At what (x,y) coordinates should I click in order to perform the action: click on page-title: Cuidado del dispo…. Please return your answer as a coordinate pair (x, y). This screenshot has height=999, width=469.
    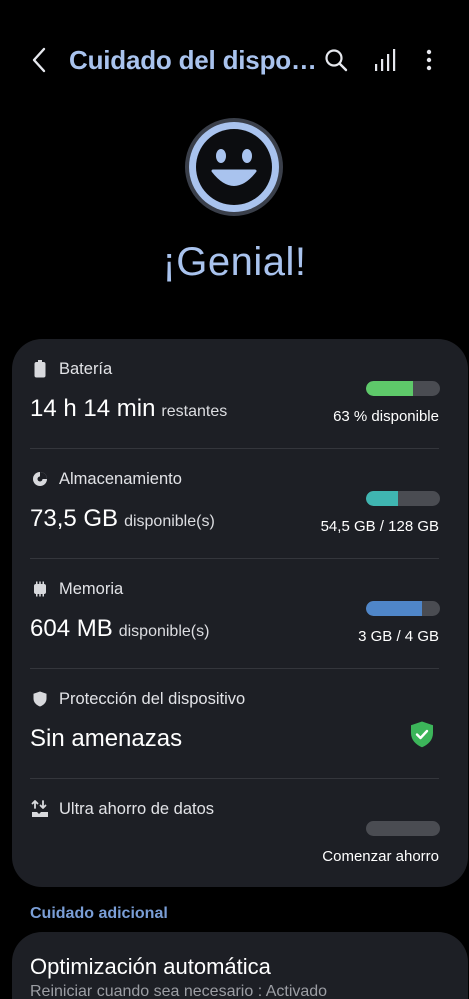
    Looking at the image, I should click on (193, 60).